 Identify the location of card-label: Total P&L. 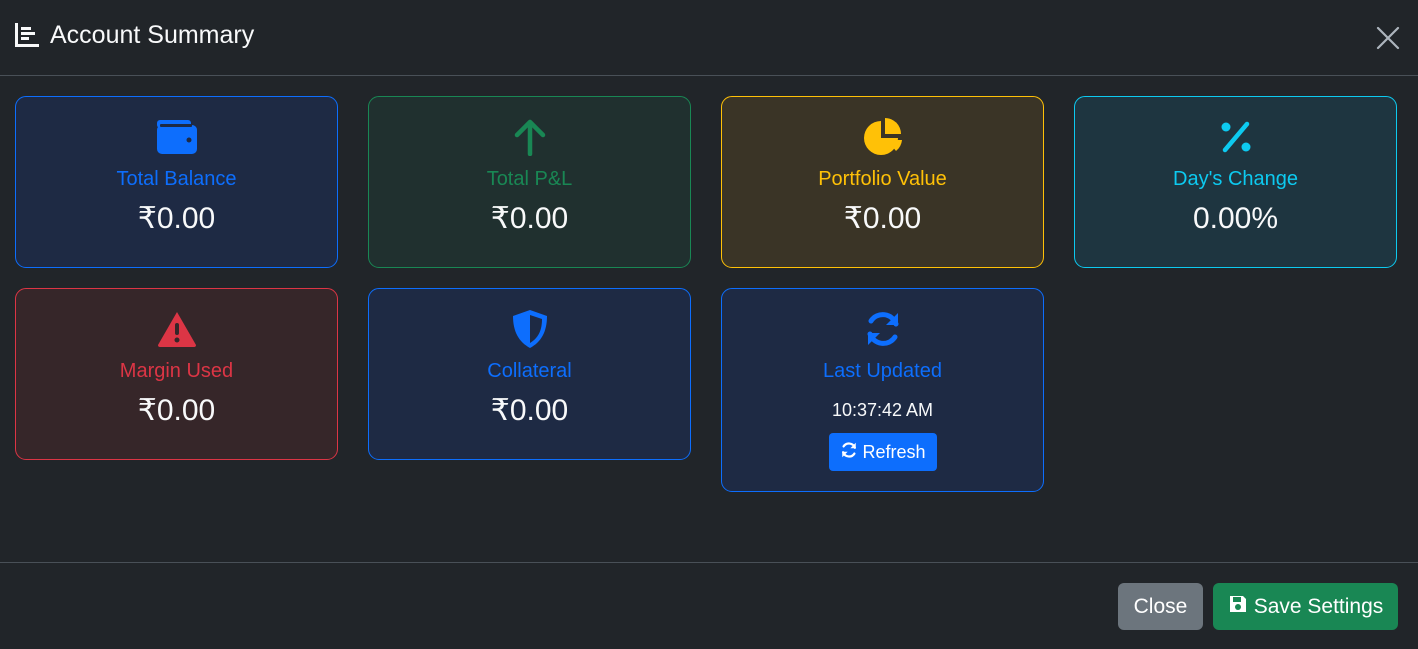
(529, 179).